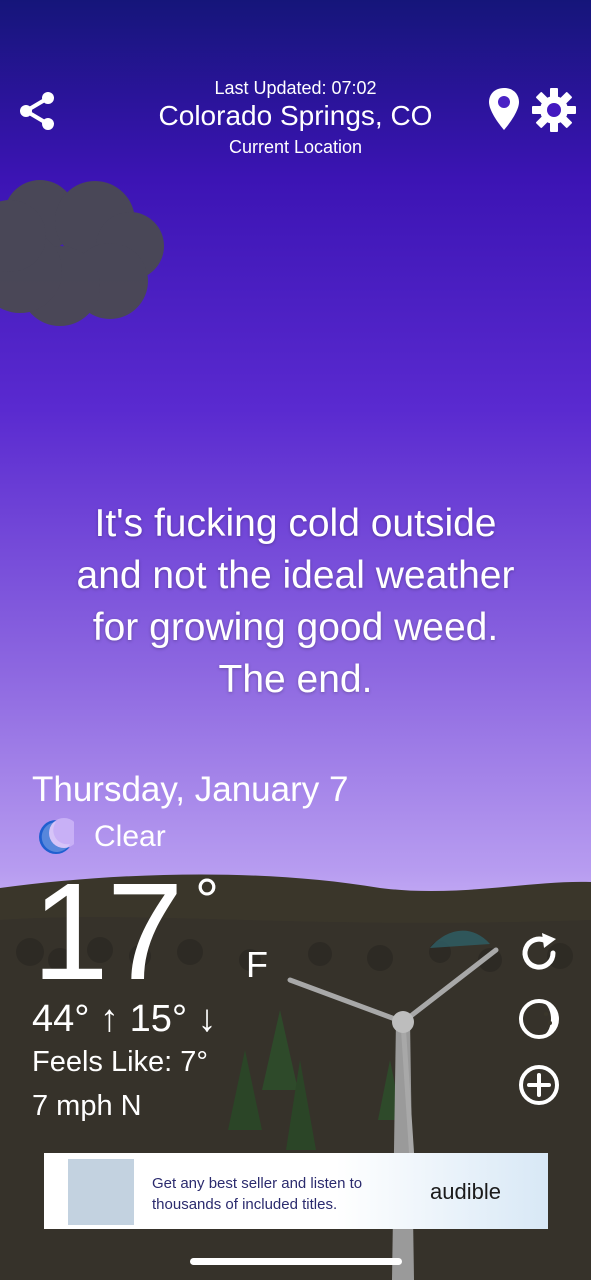 The height and width of the screenshot is (1280, 591). I want to click on moon-phase-icon, so click(539, 1019).